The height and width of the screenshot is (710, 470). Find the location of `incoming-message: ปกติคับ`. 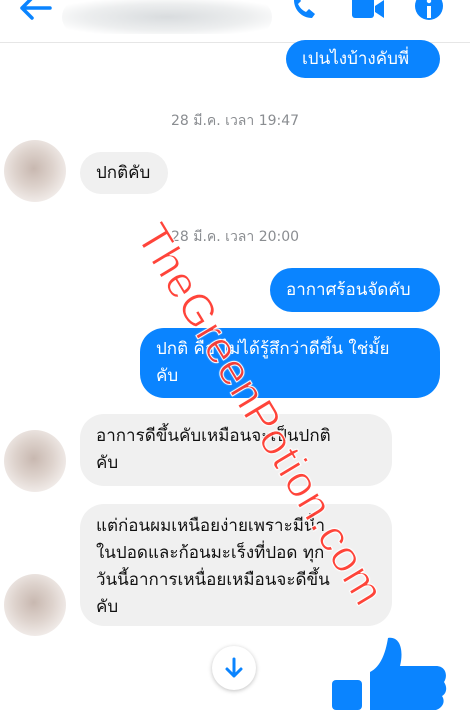

incoming-message: ปกติคับ is located at coordinates (124, 173).